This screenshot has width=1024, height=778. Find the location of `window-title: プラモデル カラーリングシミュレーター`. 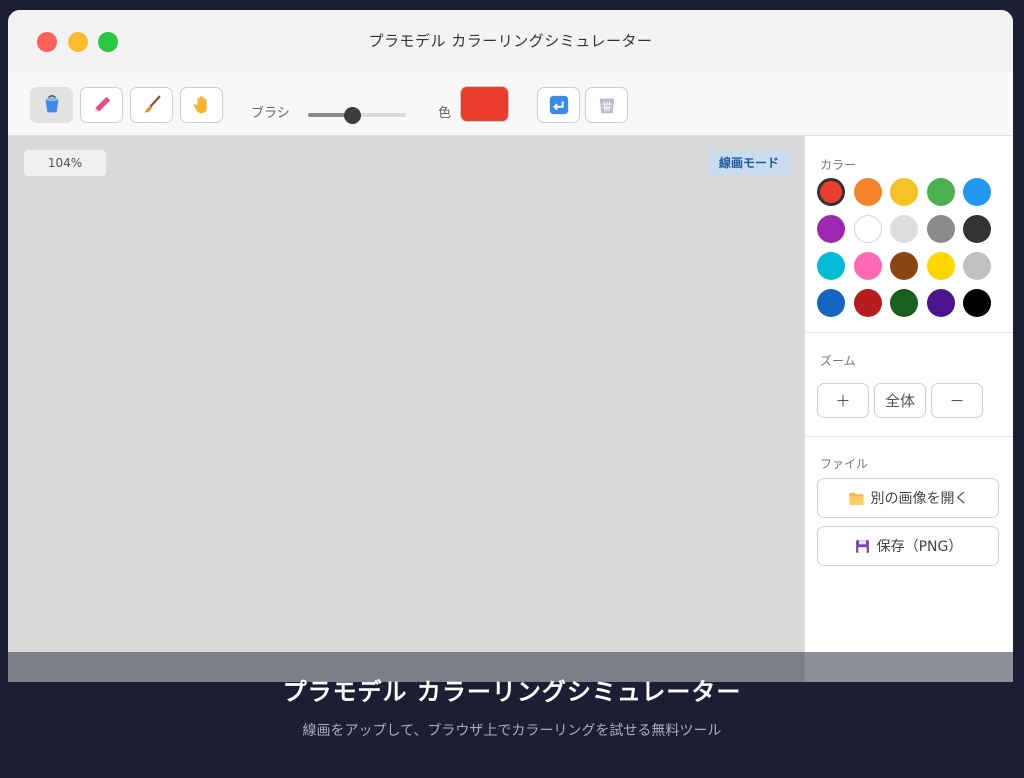

window-title: プラモデル カラーリングシミュレーター is located at coordinates (510, 41).